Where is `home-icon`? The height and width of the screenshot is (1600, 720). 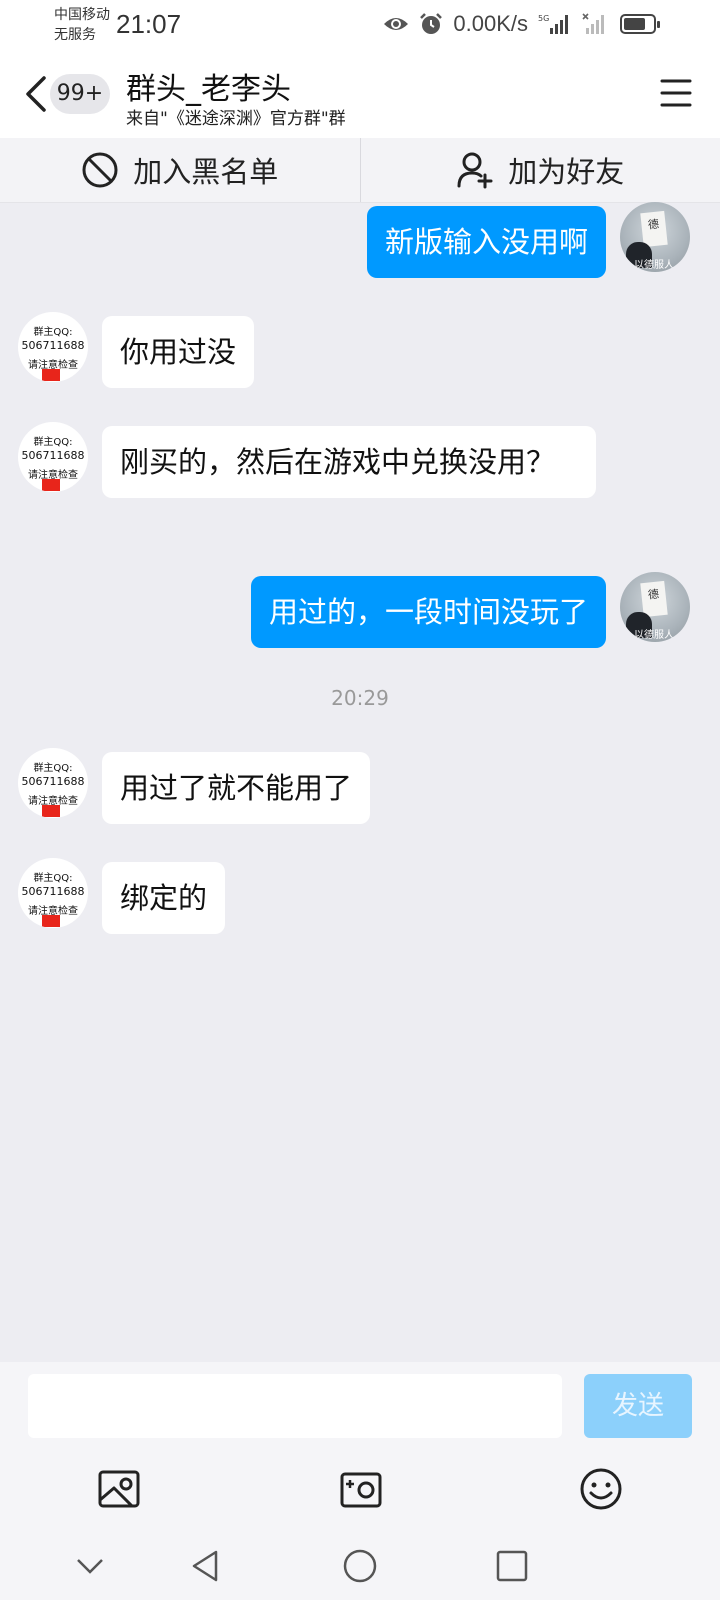
home-icon is located at coordinates (360, 1566).